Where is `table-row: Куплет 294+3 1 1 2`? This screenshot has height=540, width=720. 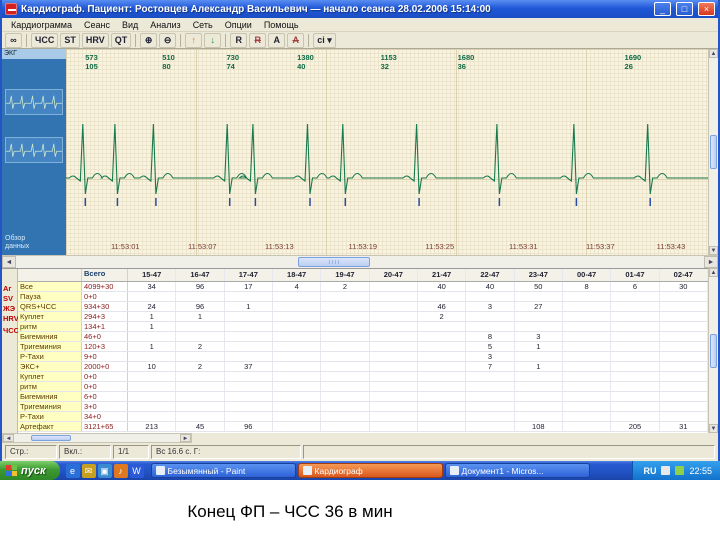
table-row: Куплет 294+3 1 1 2 is located at coordinates (363, 317).